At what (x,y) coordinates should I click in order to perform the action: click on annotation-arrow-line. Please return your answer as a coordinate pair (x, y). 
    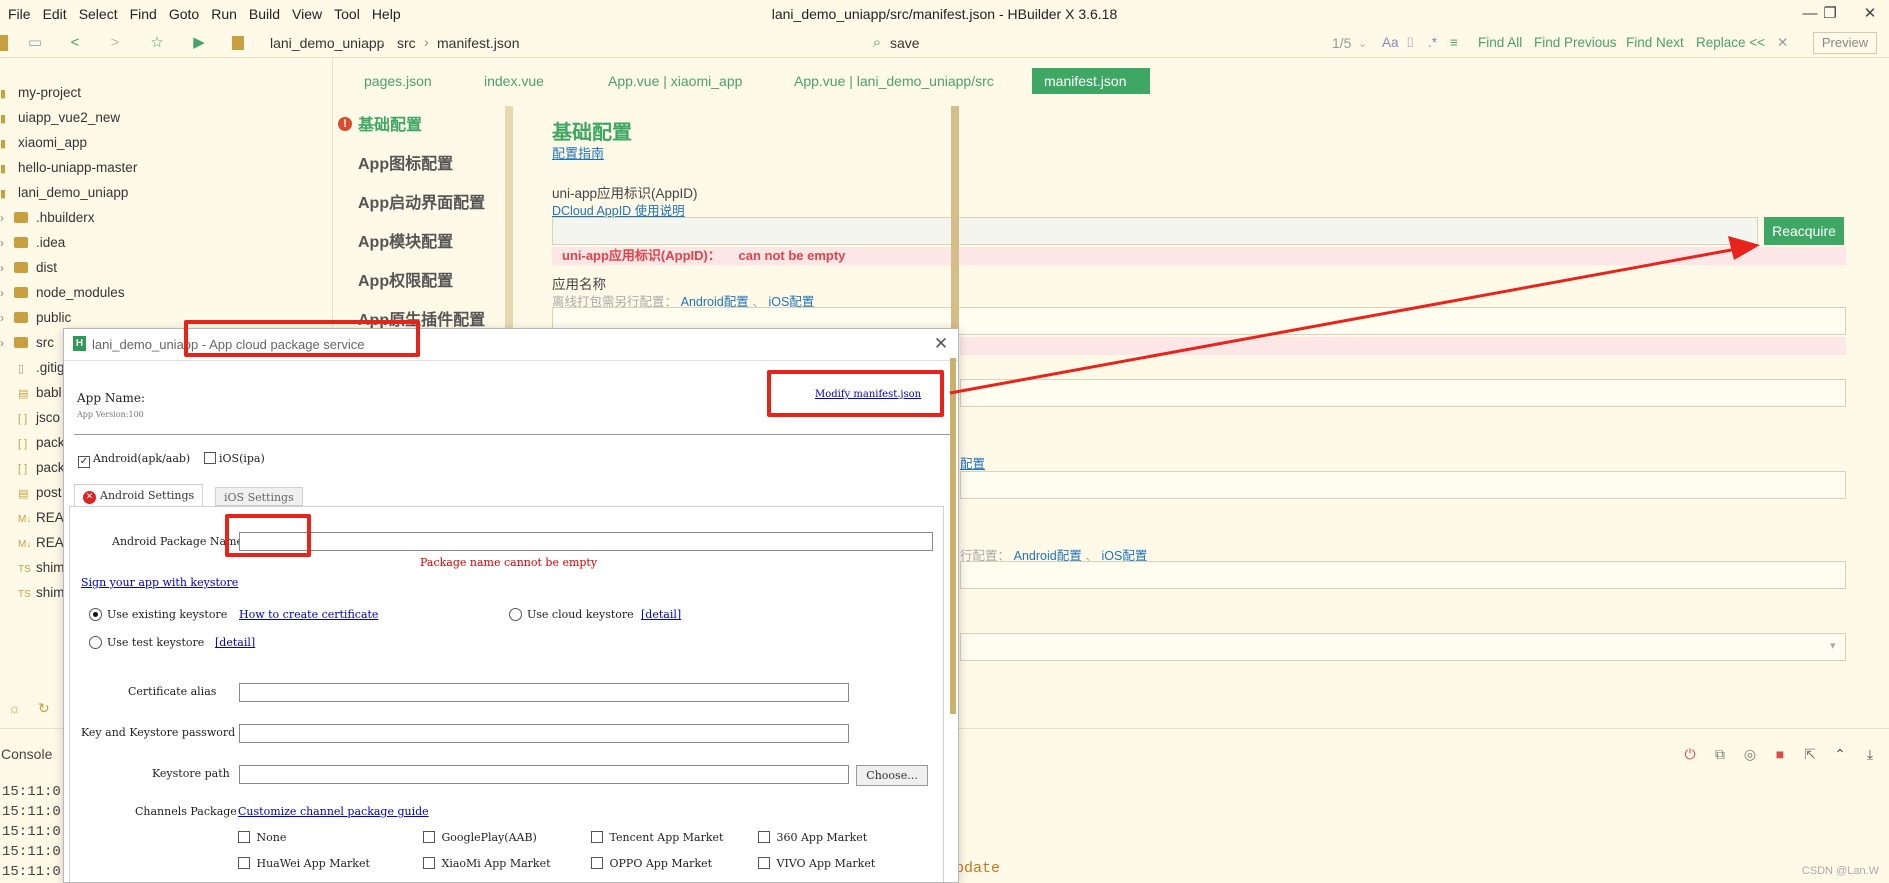
    Looking at the image, I should click on (1346, 320).